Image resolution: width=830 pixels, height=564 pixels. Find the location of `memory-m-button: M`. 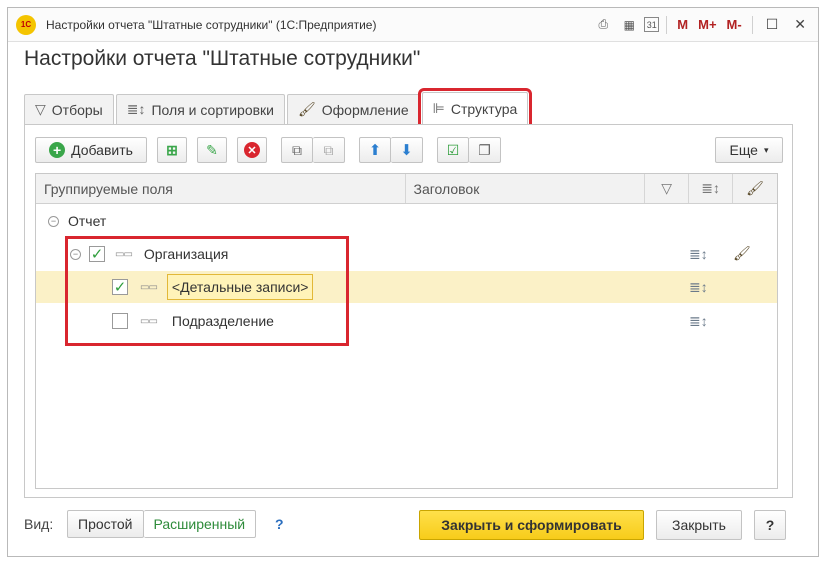

memory-m-button: M is located at coordinates (682, 24).